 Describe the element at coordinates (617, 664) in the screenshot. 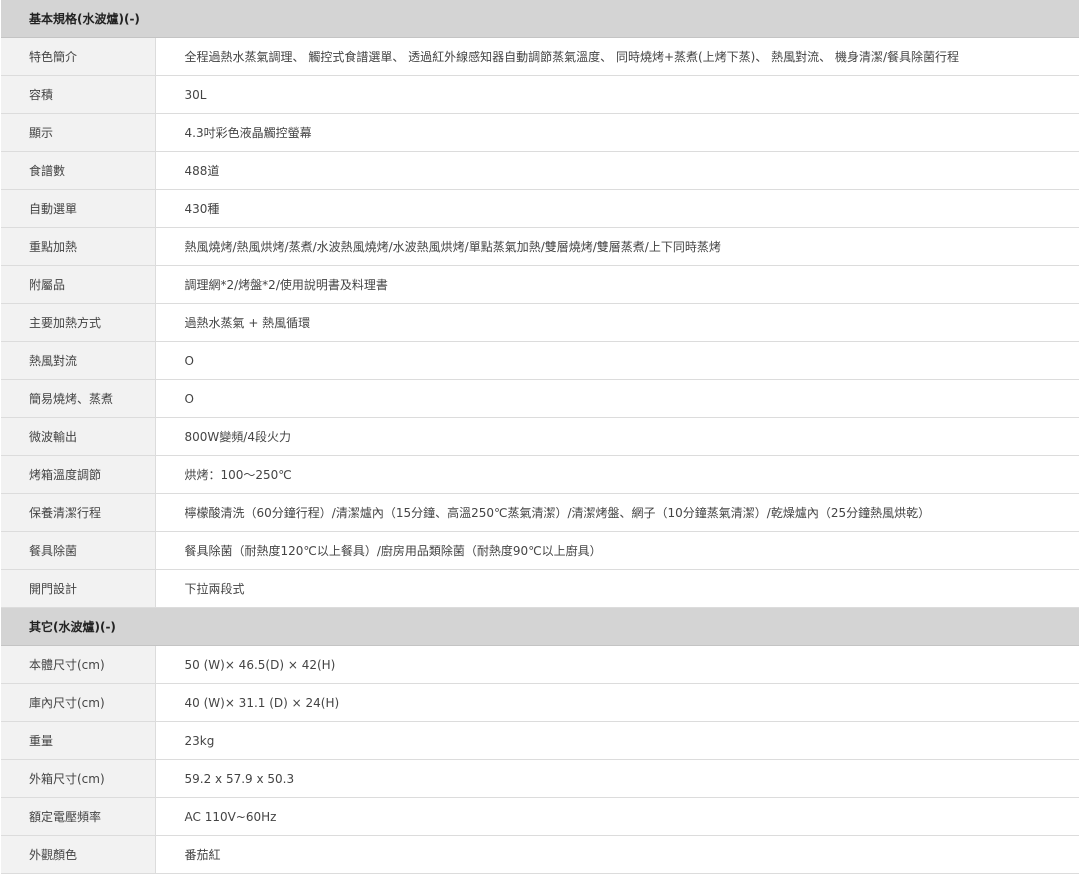

I see `spec-value: 50 (W)× 46.5(D) × 42(H)` at that location.